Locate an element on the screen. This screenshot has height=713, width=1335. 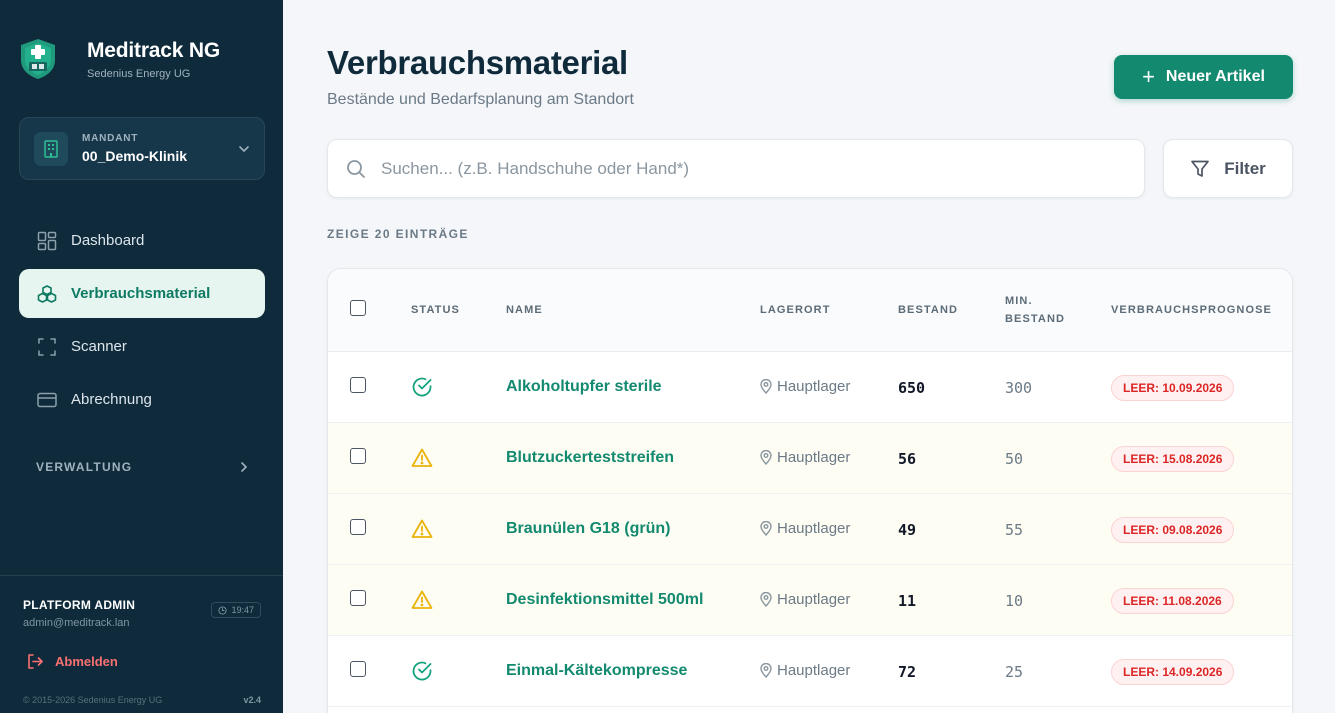
forecast-badge: LEER: 14.09.2026 is located at coordinates (1173, 672).